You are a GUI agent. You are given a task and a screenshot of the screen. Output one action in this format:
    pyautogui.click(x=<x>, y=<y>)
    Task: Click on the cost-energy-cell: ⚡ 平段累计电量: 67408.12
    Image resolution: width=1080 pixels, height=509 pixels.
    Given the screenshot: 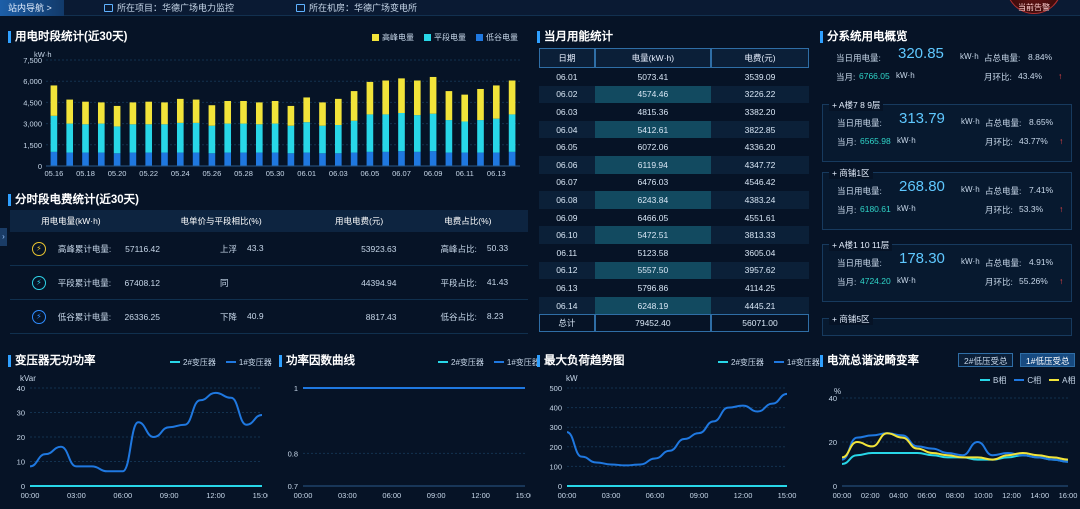 What is the action you would take?
    pyautogui.click(x=85, y=282)
    